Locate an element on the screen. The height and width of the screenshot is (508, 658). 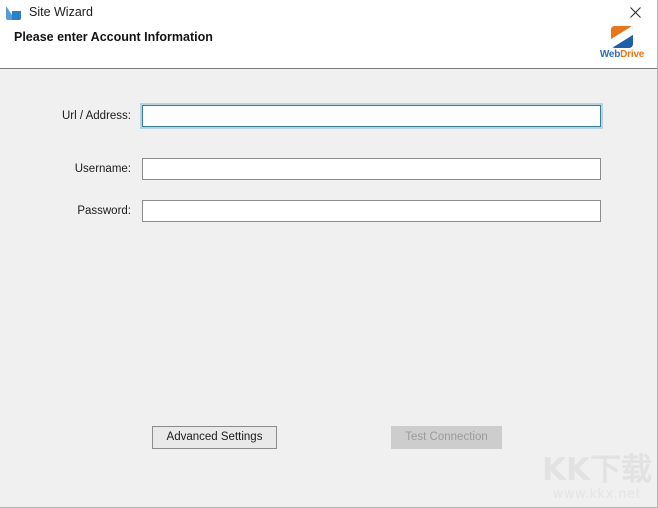
username-input is located at coordinates (371, 169).